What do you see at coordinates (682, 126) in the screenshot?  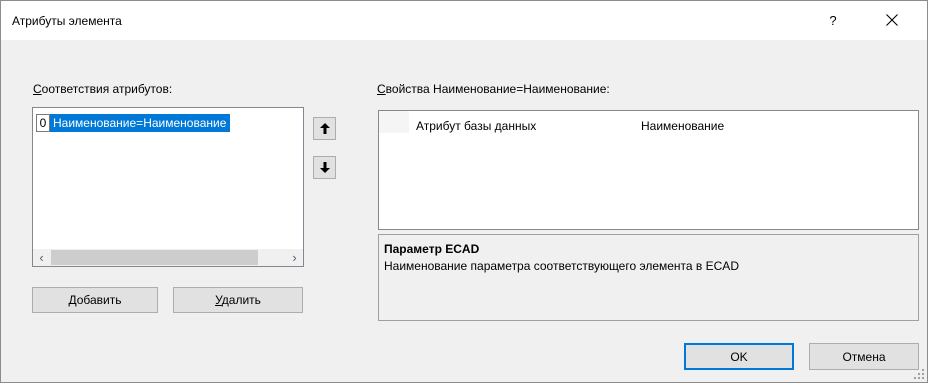 I see `property-value: Наименование` at bounding box center [682, 126].